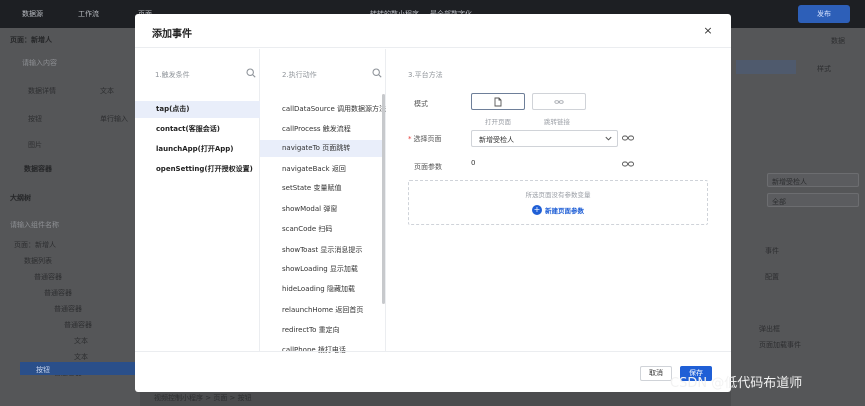 Image resolution: width=865 pixels, height=406 pixels. Describe the element at coordinates (31, 40) in the screenshot. I see `page-label: 页面：新增人` at that location.